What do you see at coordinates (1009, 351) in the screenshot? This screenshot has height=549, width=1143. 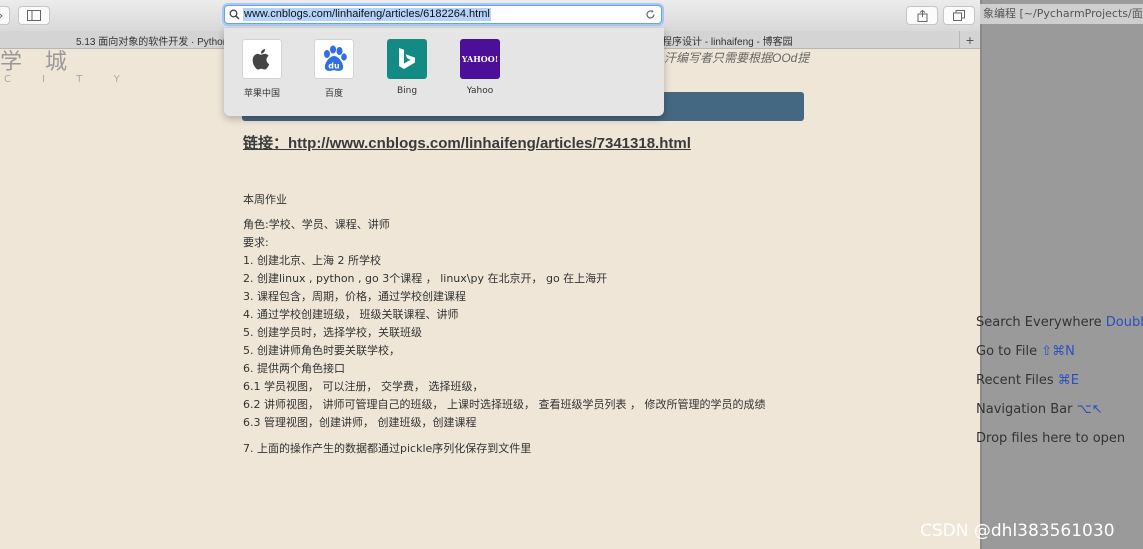 I see `hint-text: Go to File` at bounding box center [1009, 351].